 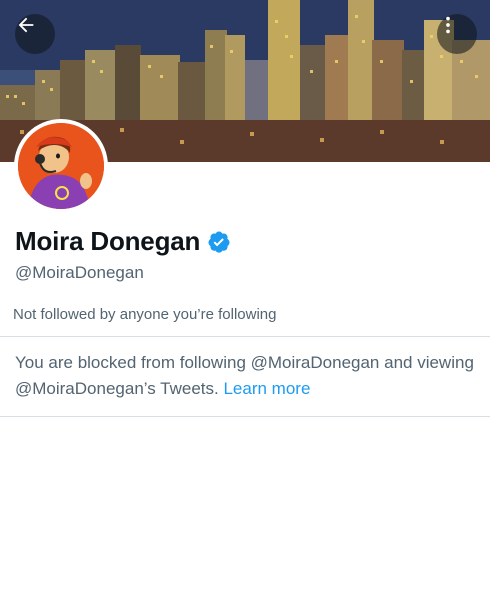 I want to click on learn-more-link: Learn more, so click(x=266, y=388).